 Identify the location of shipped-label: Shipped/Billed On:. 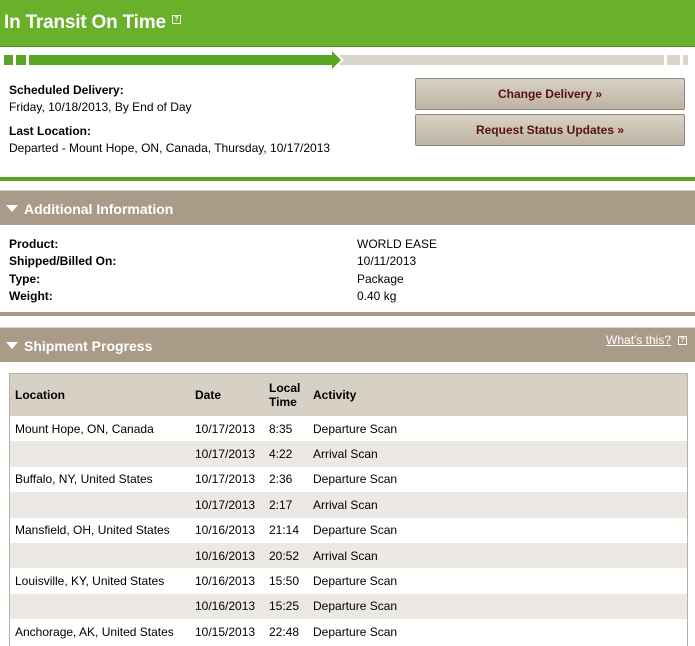
(63, 261).